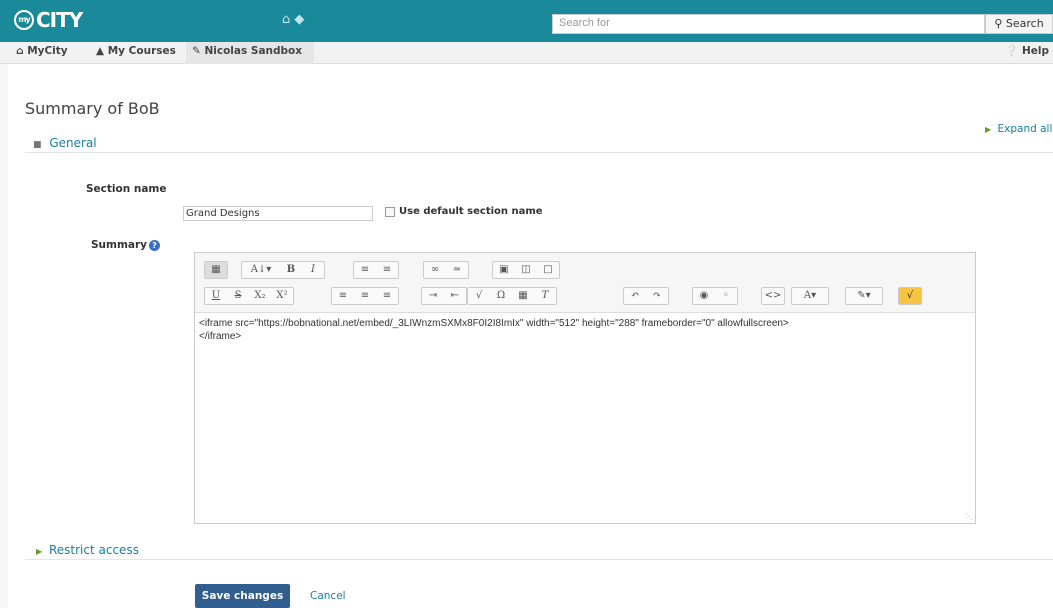 The image size is (1053, 608). Describe the element at coordinates (253, 51) in the screenshot. I see `tab-label: Nicolas Sandbox` at that location.